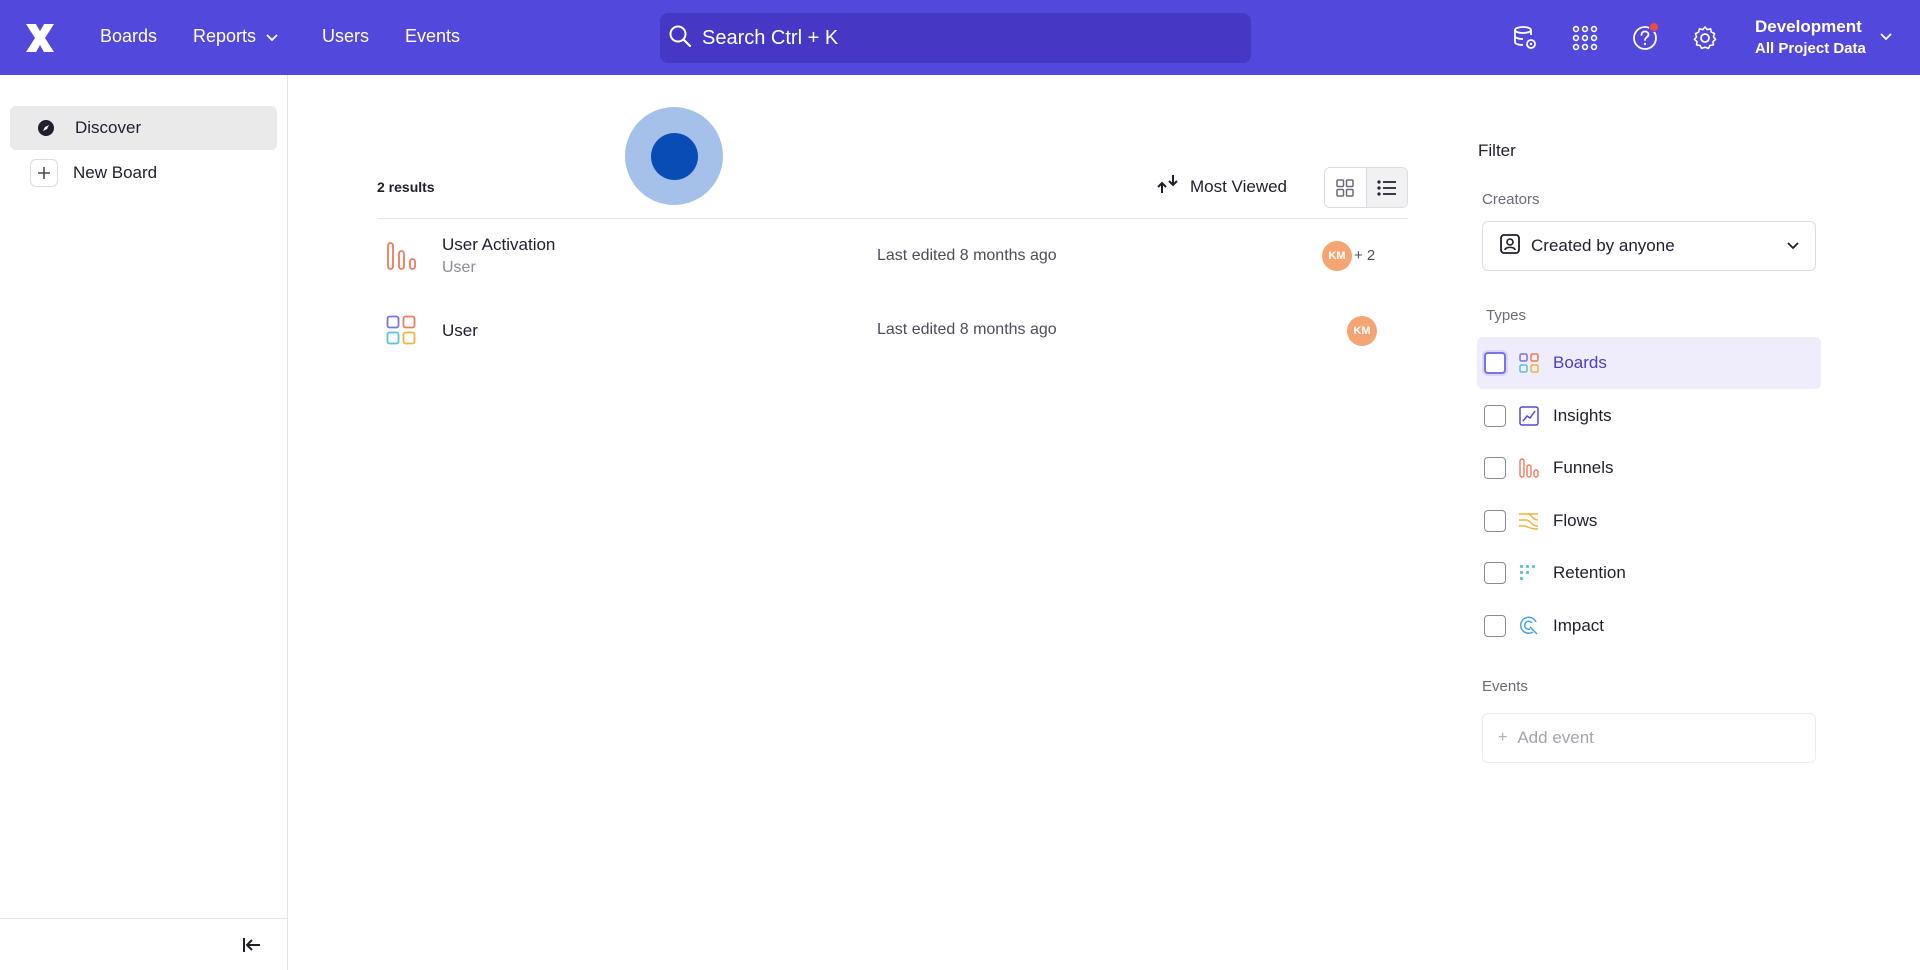 This screenshot has height=970, width=1920. What do you see at coordinates (1503, 737) in the screenshot?
I see `plus-icon: +` at bounding box center [1503, 737].